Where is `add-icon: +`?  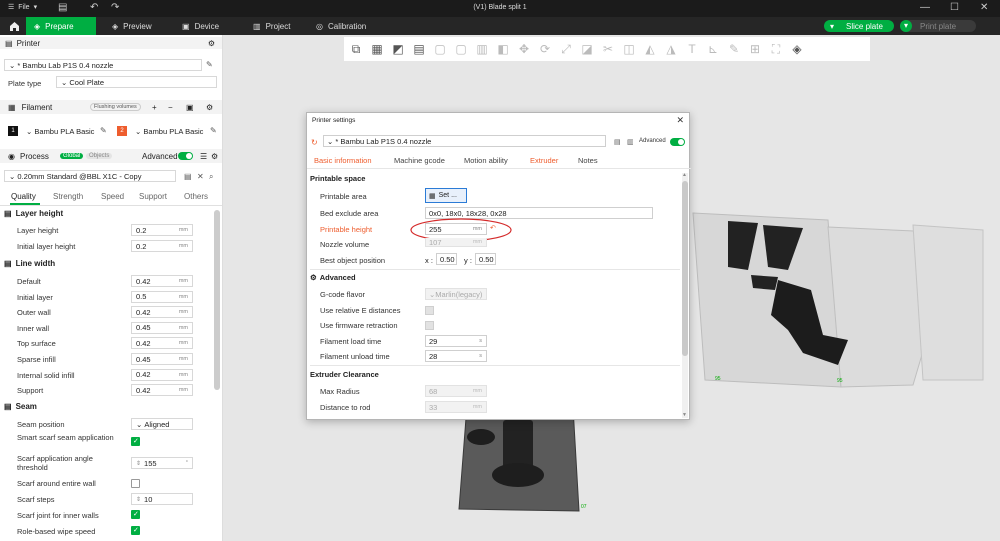 add-icon: + is located at coordinates (154, 107).